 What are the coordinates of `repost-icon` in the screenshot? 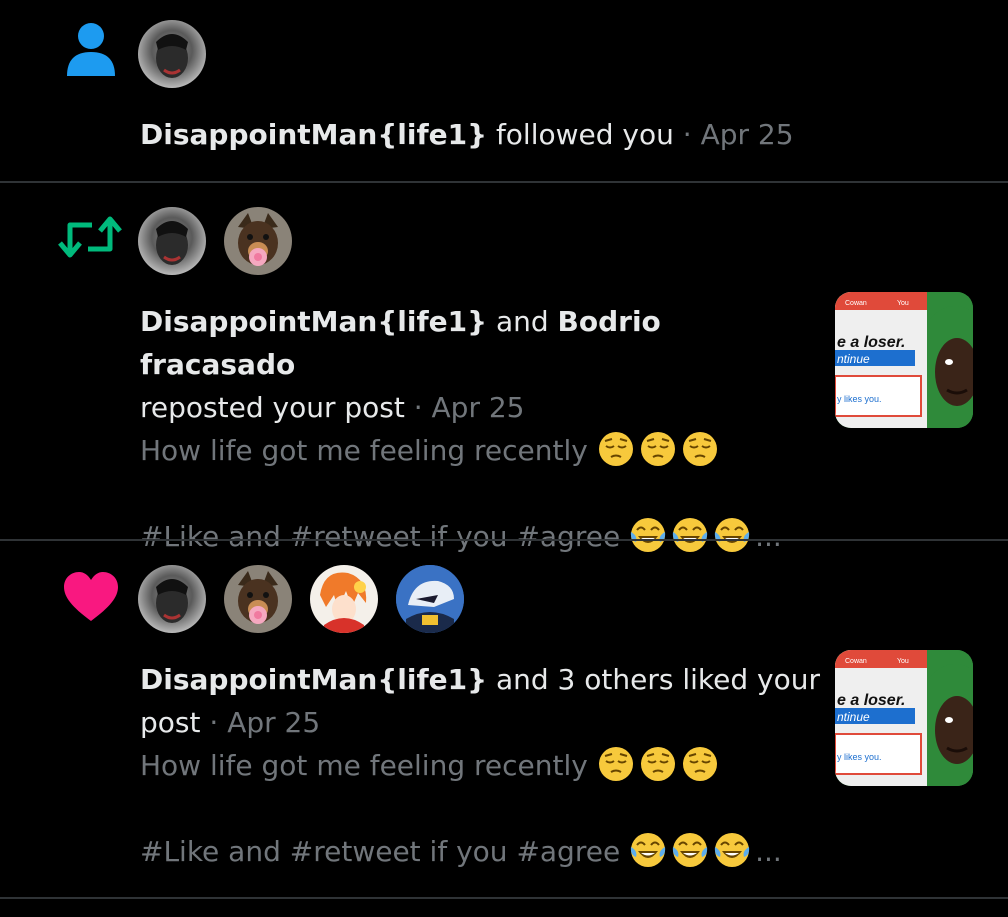 It's located at (90, 243).